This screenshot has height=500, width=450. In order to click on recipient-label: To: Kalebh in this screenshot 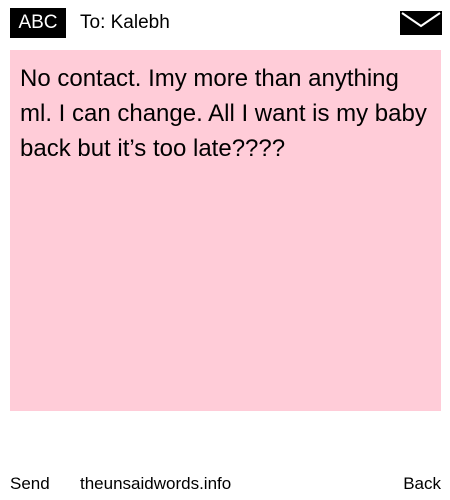, I will do `click(125, 22)`.